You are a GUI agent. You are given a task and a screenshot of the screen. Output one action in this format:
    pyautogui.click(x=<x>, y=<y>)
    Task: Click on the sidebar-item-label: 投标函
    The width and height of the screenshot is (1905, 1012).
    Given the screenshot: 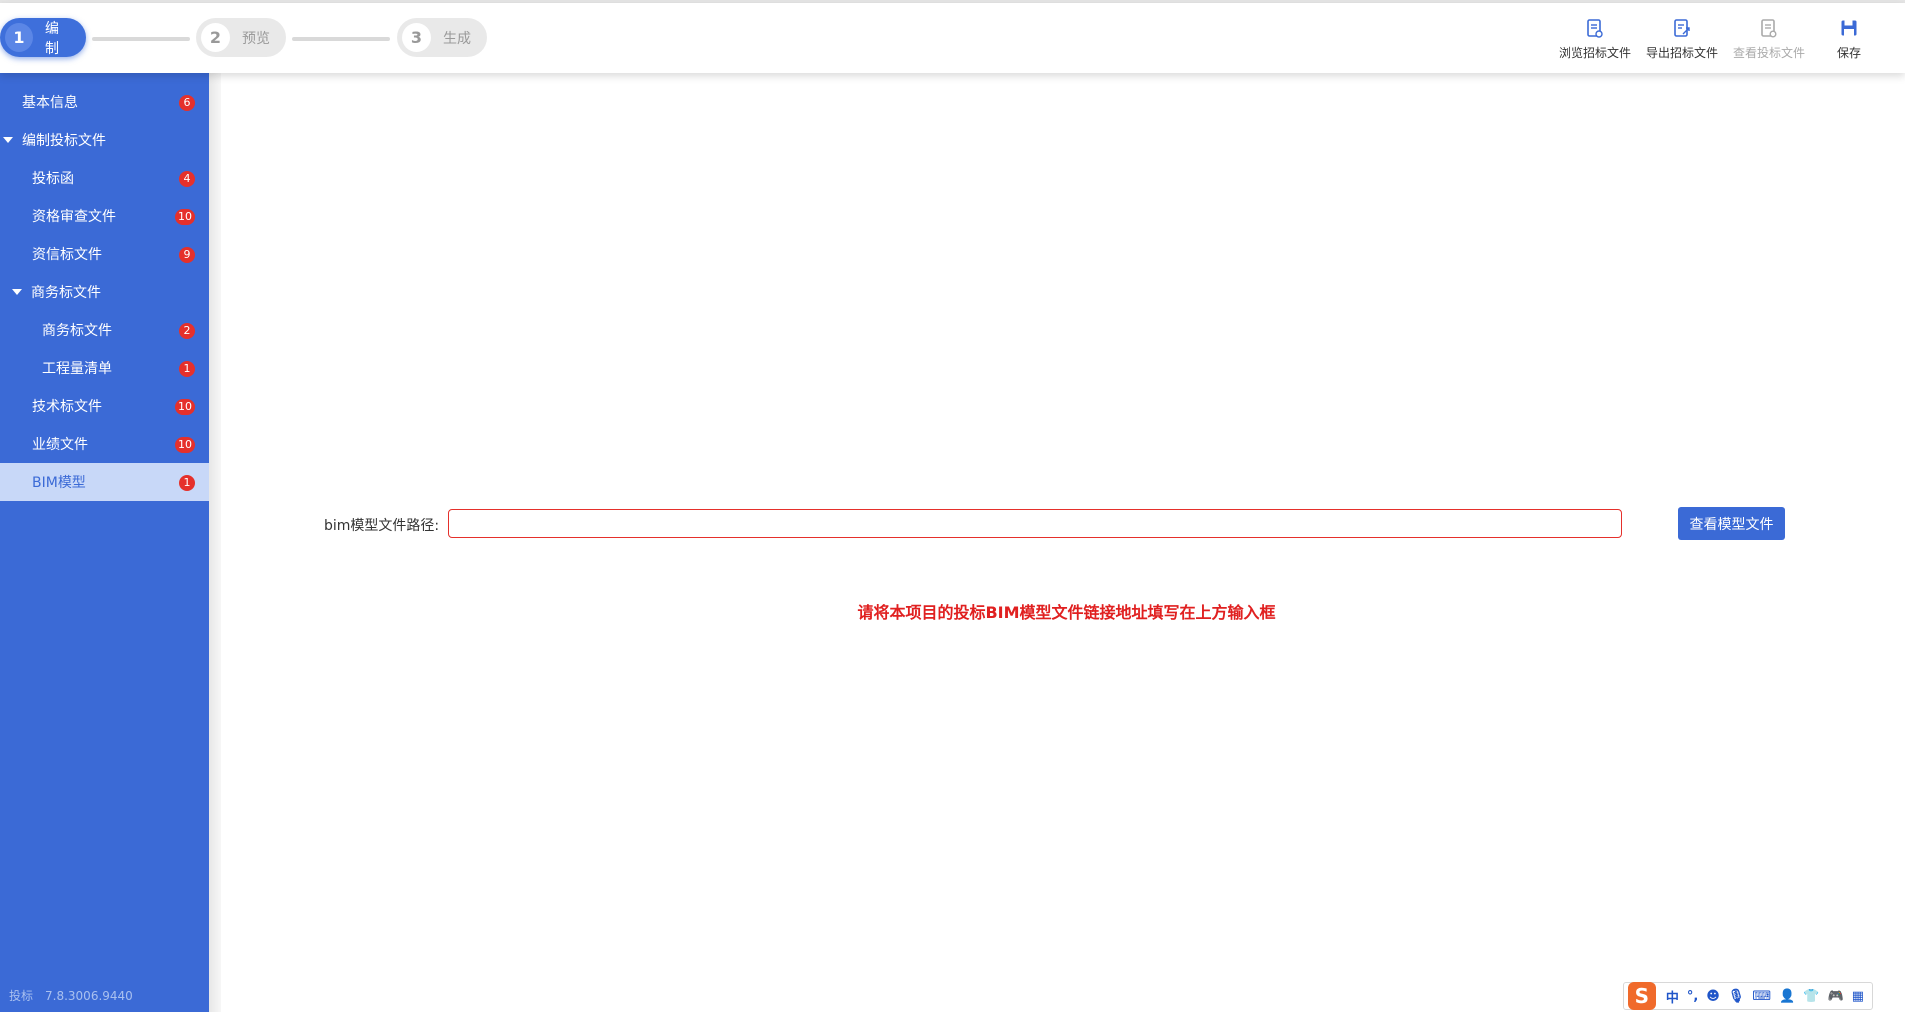 What is the action you would take?
    pyautogui.click(x=53, y=179)
    